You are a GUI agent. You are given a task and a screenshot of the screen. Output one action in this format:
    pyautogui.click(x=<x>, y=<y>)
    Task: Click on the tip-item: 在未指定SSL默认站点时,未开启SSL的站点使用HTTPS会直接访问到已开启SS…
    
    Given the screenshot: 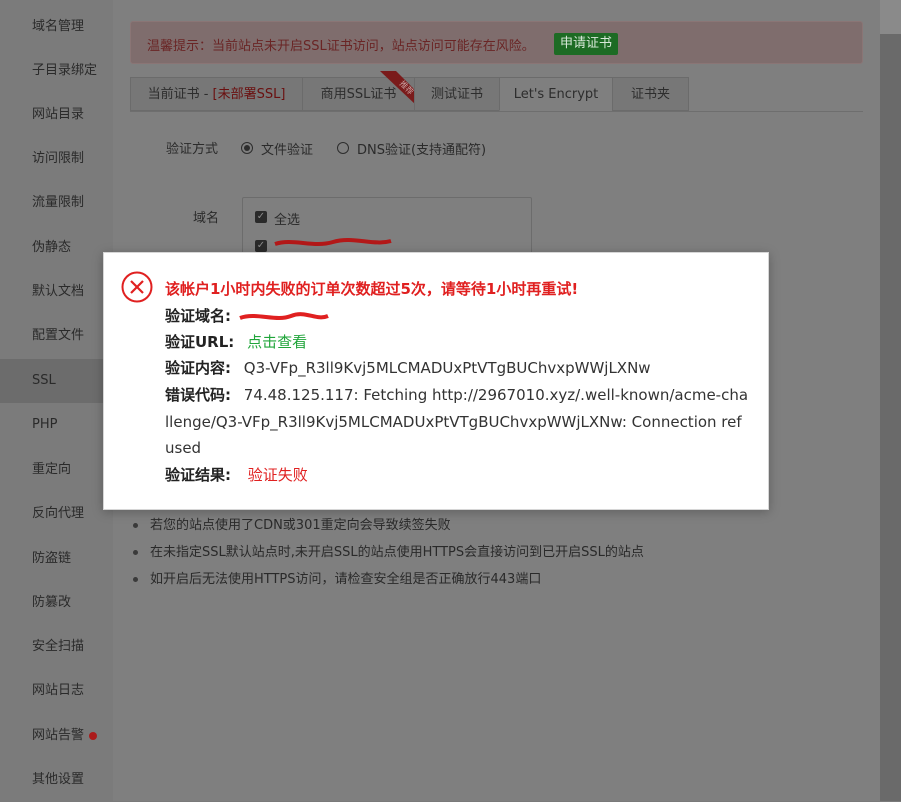 What is the action you would take?
    pyautogui.click(x=387, y=552)
    